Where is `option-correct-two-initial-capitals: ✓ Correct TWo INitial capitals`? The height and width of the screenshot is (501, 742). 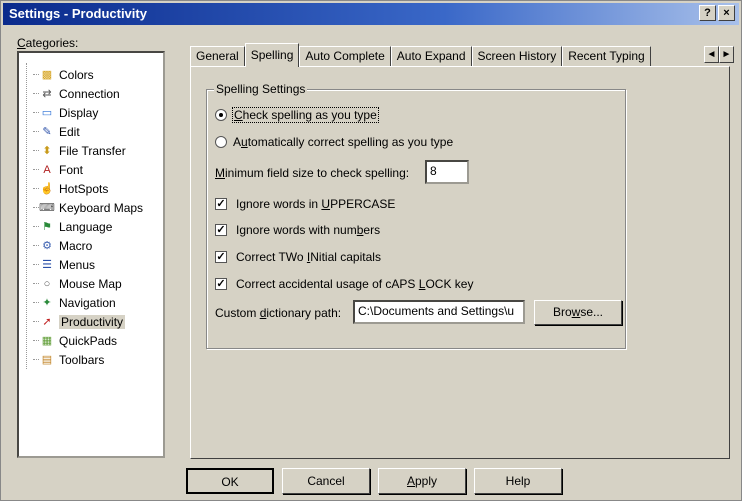
option-correct-two-initial-capitals: ✓ Correct TWo INitial capitals is located at coordinates (298, 257).